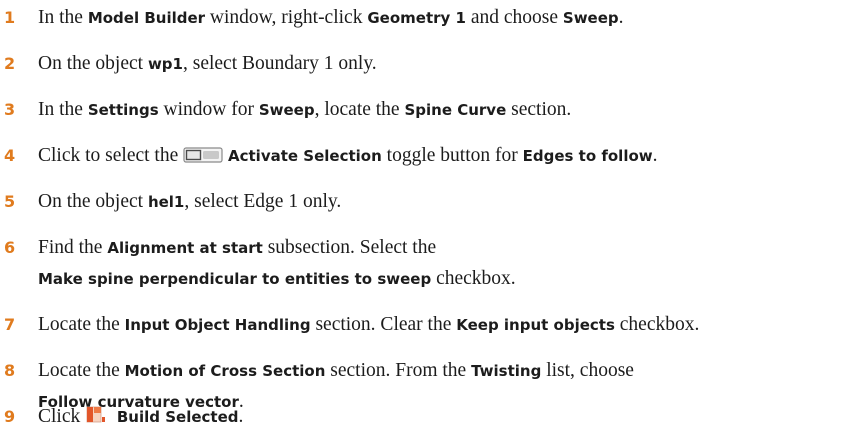 This screenshot has width=845, height=437. I want to click on step-number: 3, so click(10, 109).